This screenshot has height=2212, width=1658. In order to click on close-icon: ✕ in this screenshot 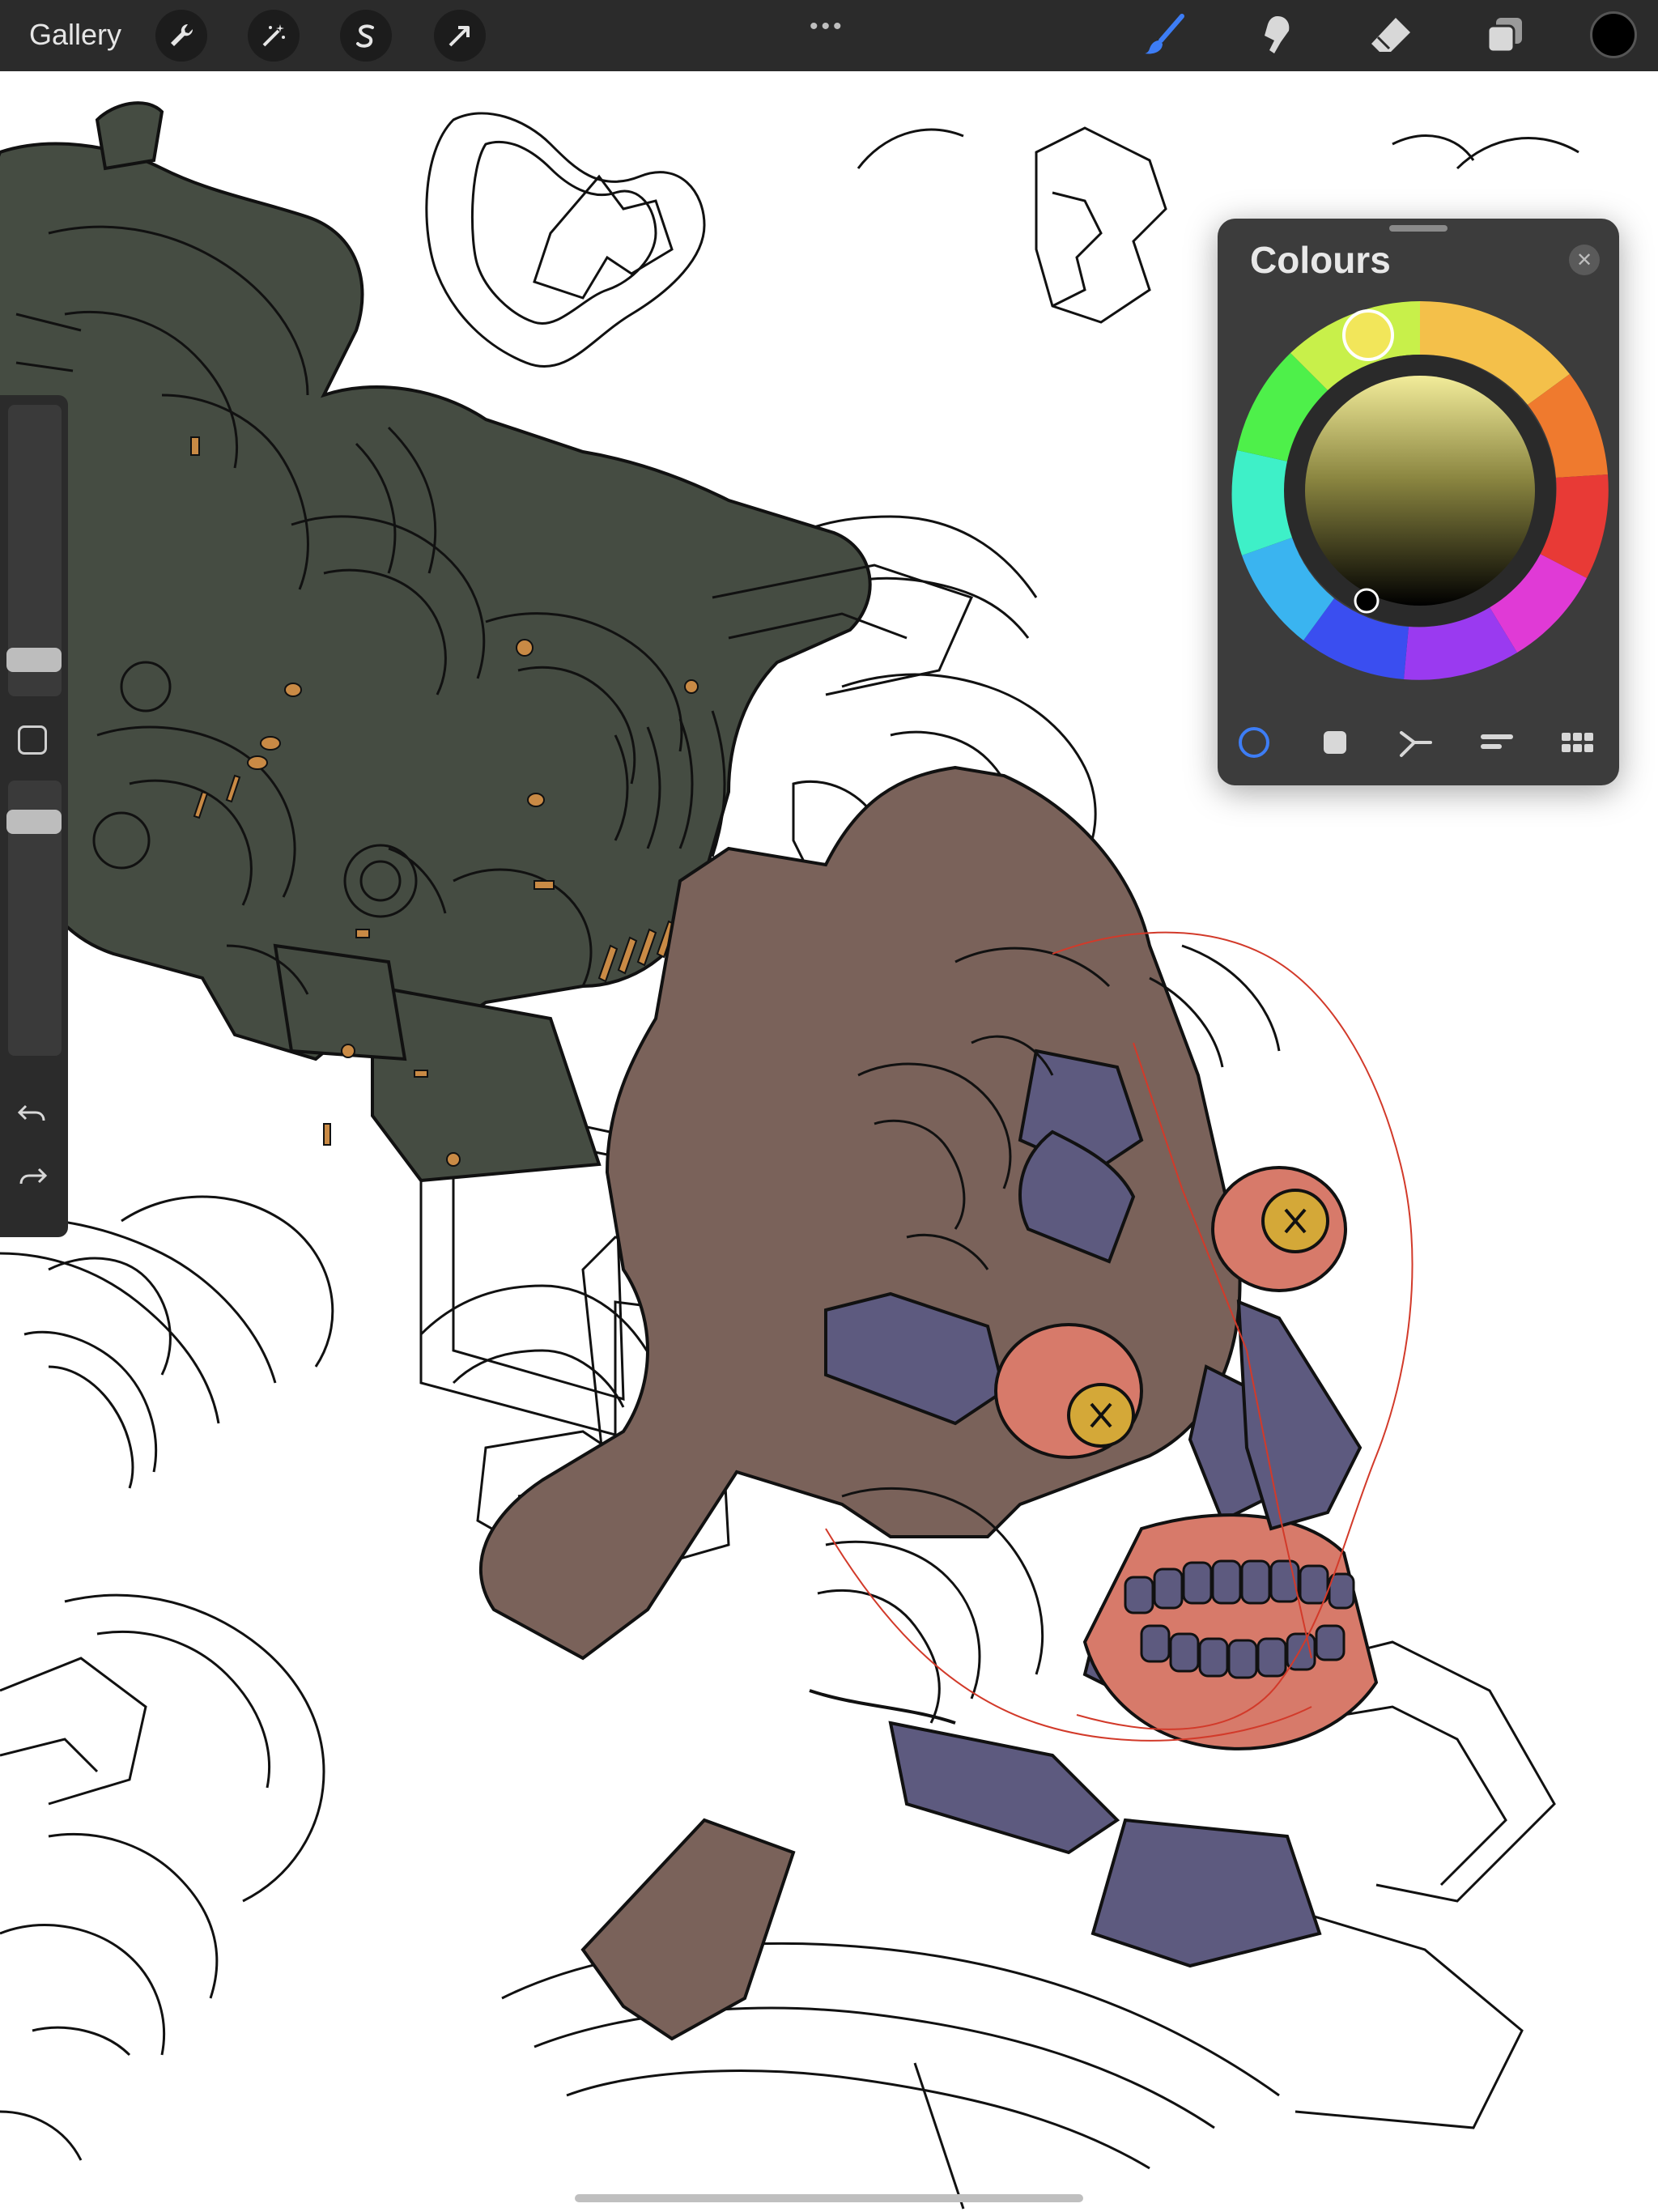, I will do `click(1584, 260)`.